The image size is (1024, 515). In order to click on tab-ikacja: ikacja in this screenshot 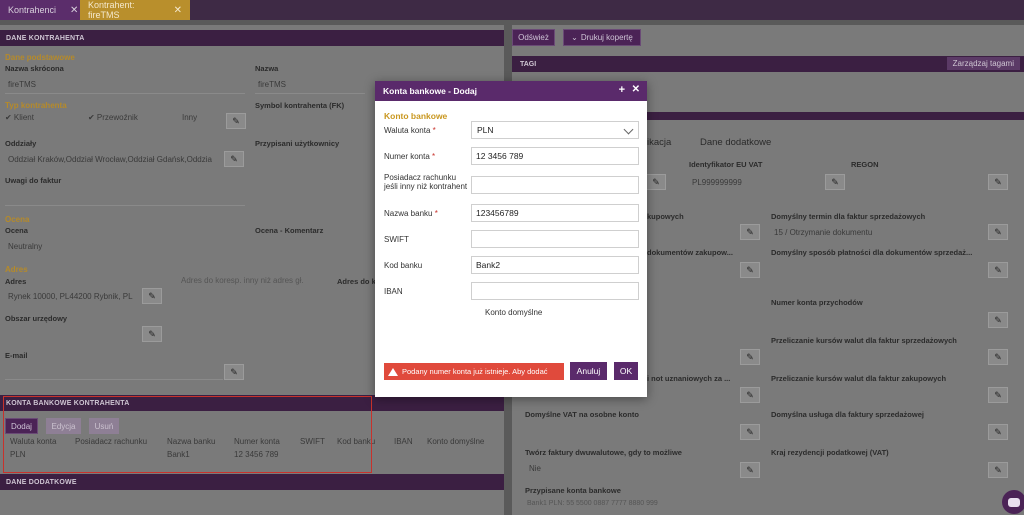, I will do `click(659, 142)`.